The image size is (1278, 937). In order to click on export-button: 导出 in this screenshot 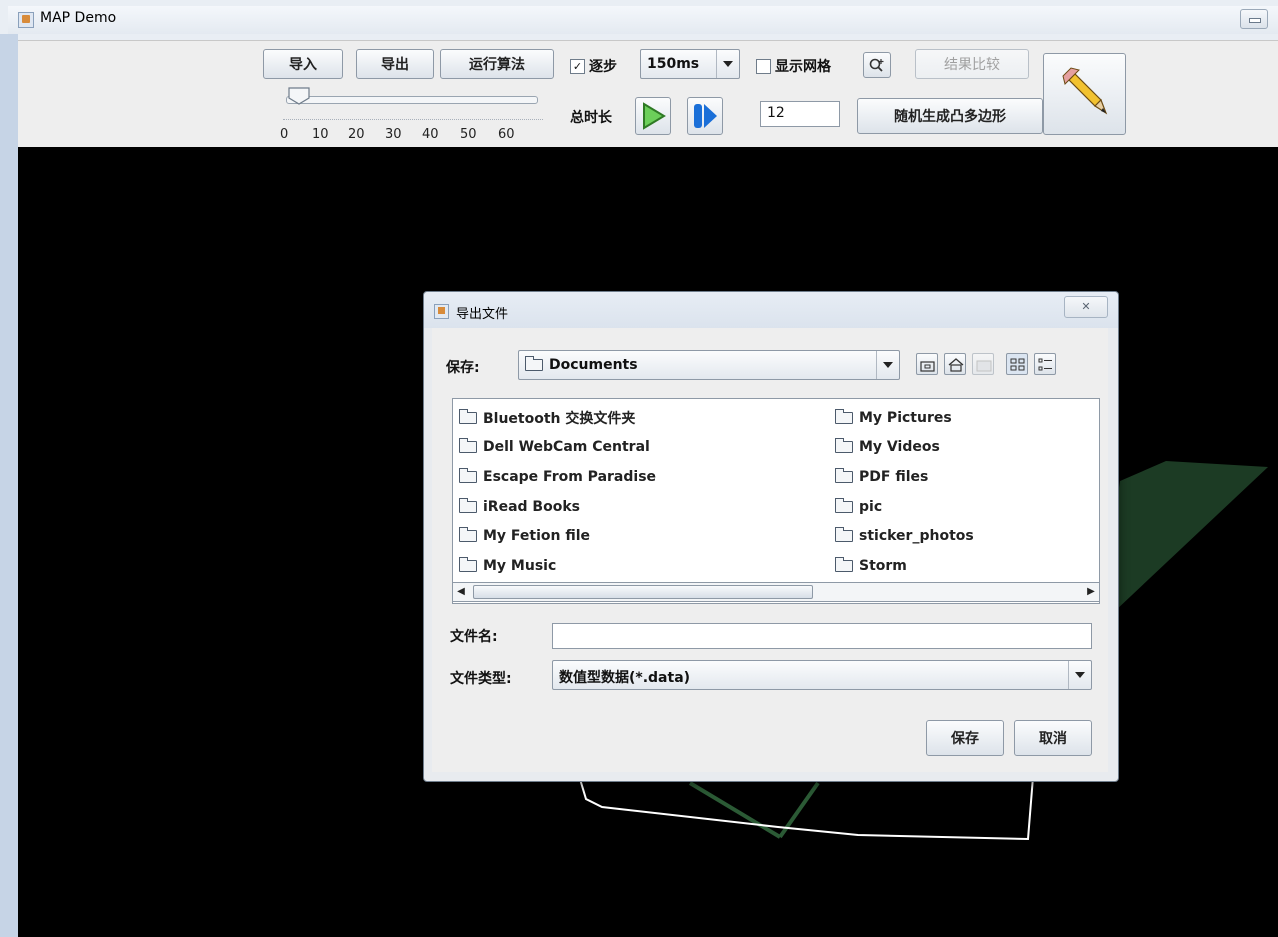, I will do `click(395, 64)`.